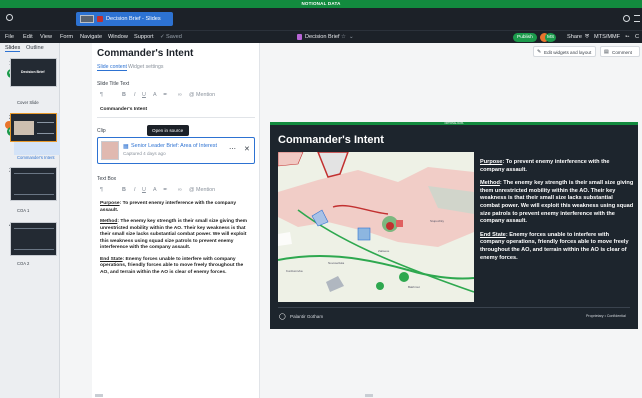 The image size is (642, 398). I want to click on menu-support: Support, so click(144, 37).